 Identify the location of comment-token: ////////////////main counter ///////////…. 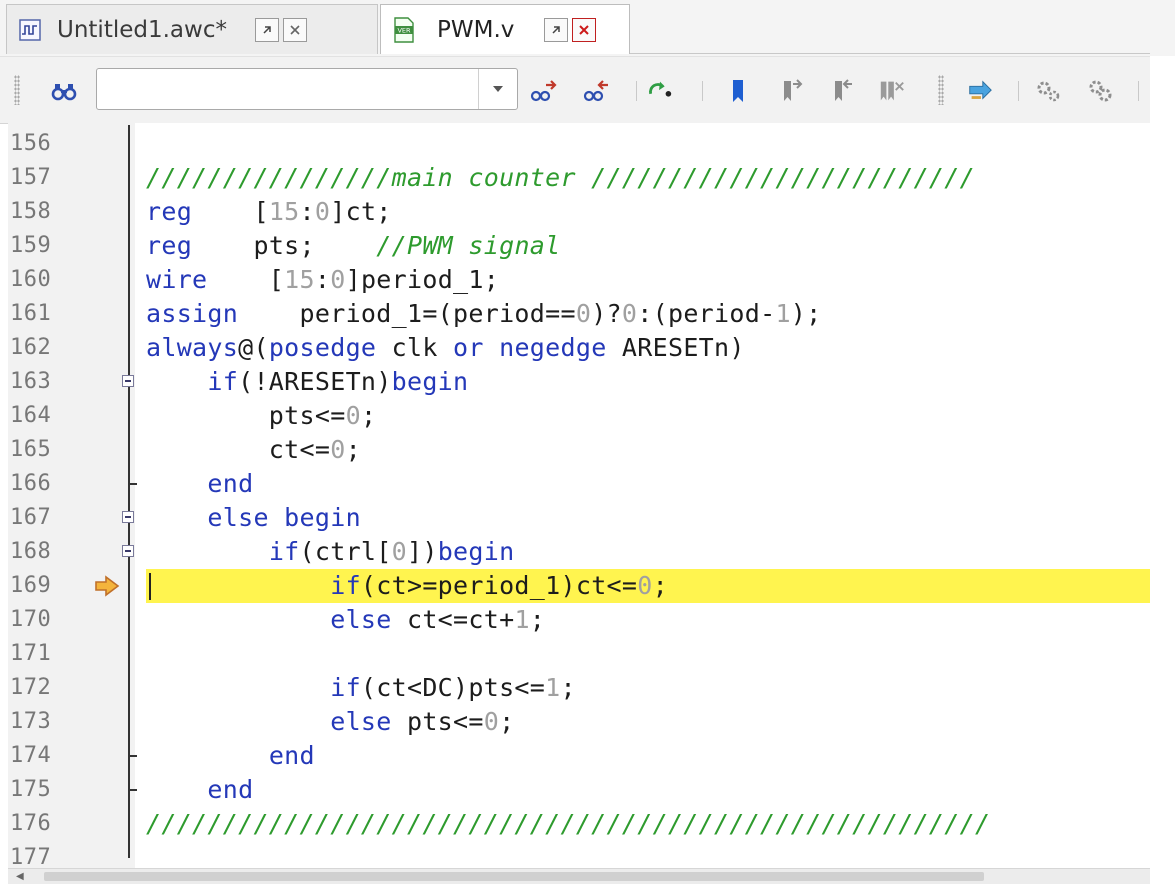
(560, 177).